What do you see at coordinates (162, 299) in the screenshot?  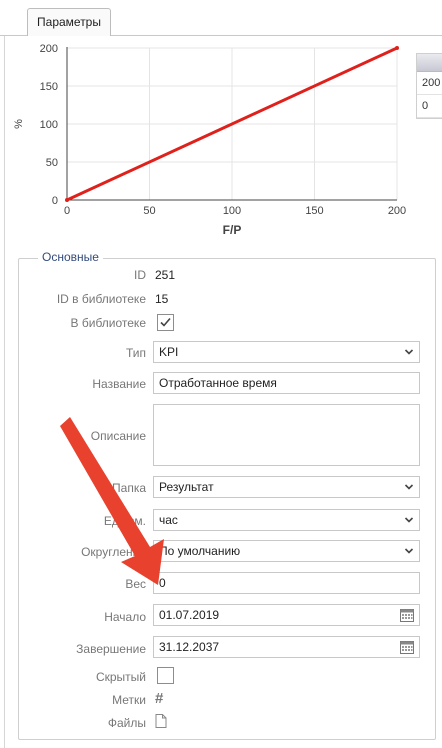 I see `library-id-value: 15` at bounding box center [162, 299].